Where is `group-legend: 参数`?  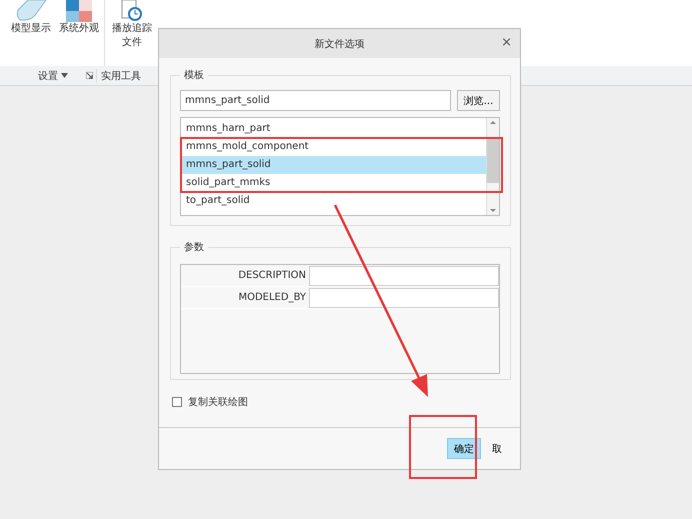
group-legend: 参数 is located at coordinates (194, 247).